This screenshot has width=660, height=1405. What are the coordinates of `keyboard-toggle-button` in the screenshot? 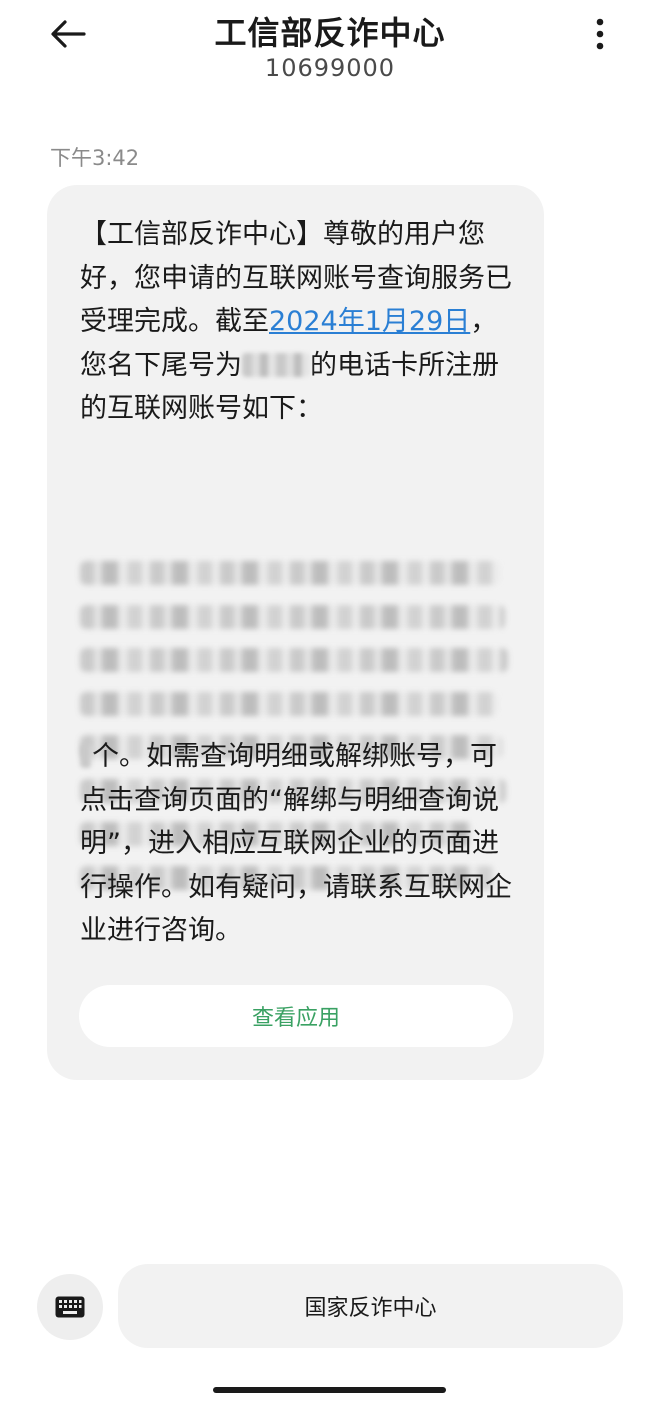 It's located at (70, 1307).